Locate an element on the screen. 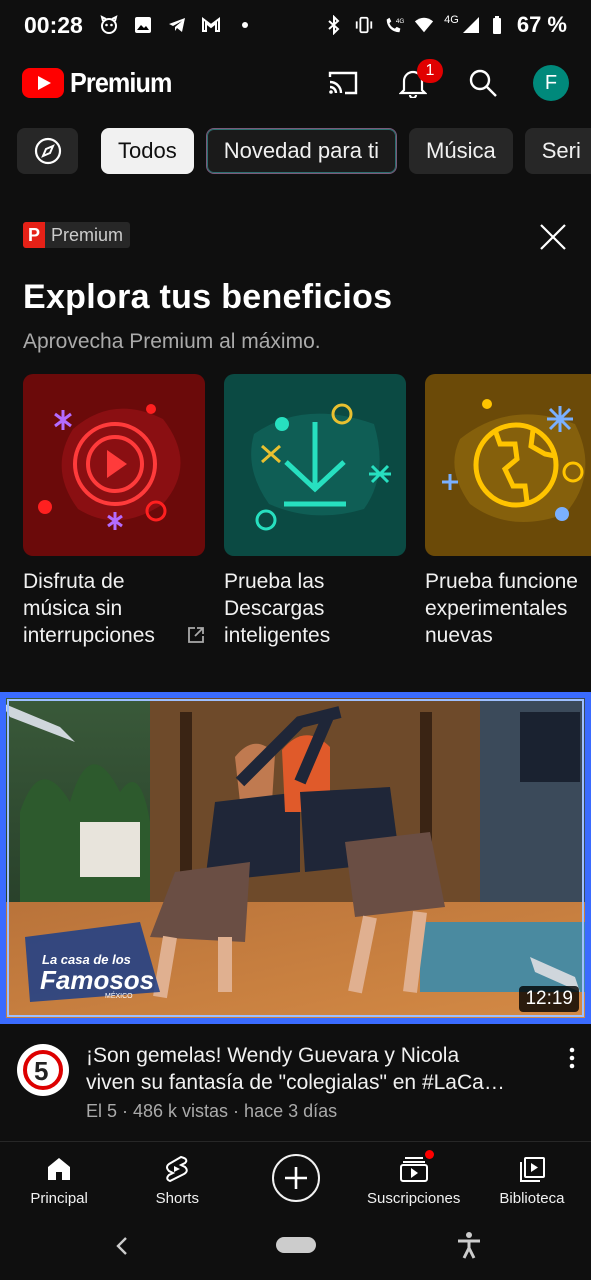  benefit-label-music: Disfruta de música sin interrupciones is located at coordinates (114, 608).